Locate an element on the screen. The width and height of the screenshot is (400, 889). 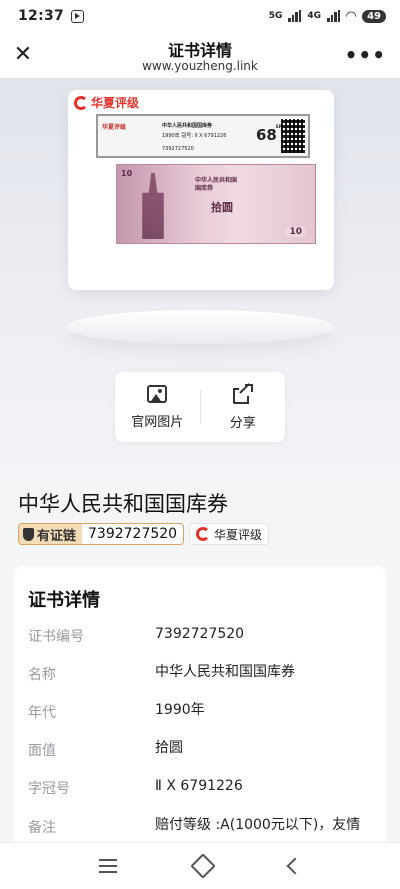
image-icon is located at coordinates (157, 393).